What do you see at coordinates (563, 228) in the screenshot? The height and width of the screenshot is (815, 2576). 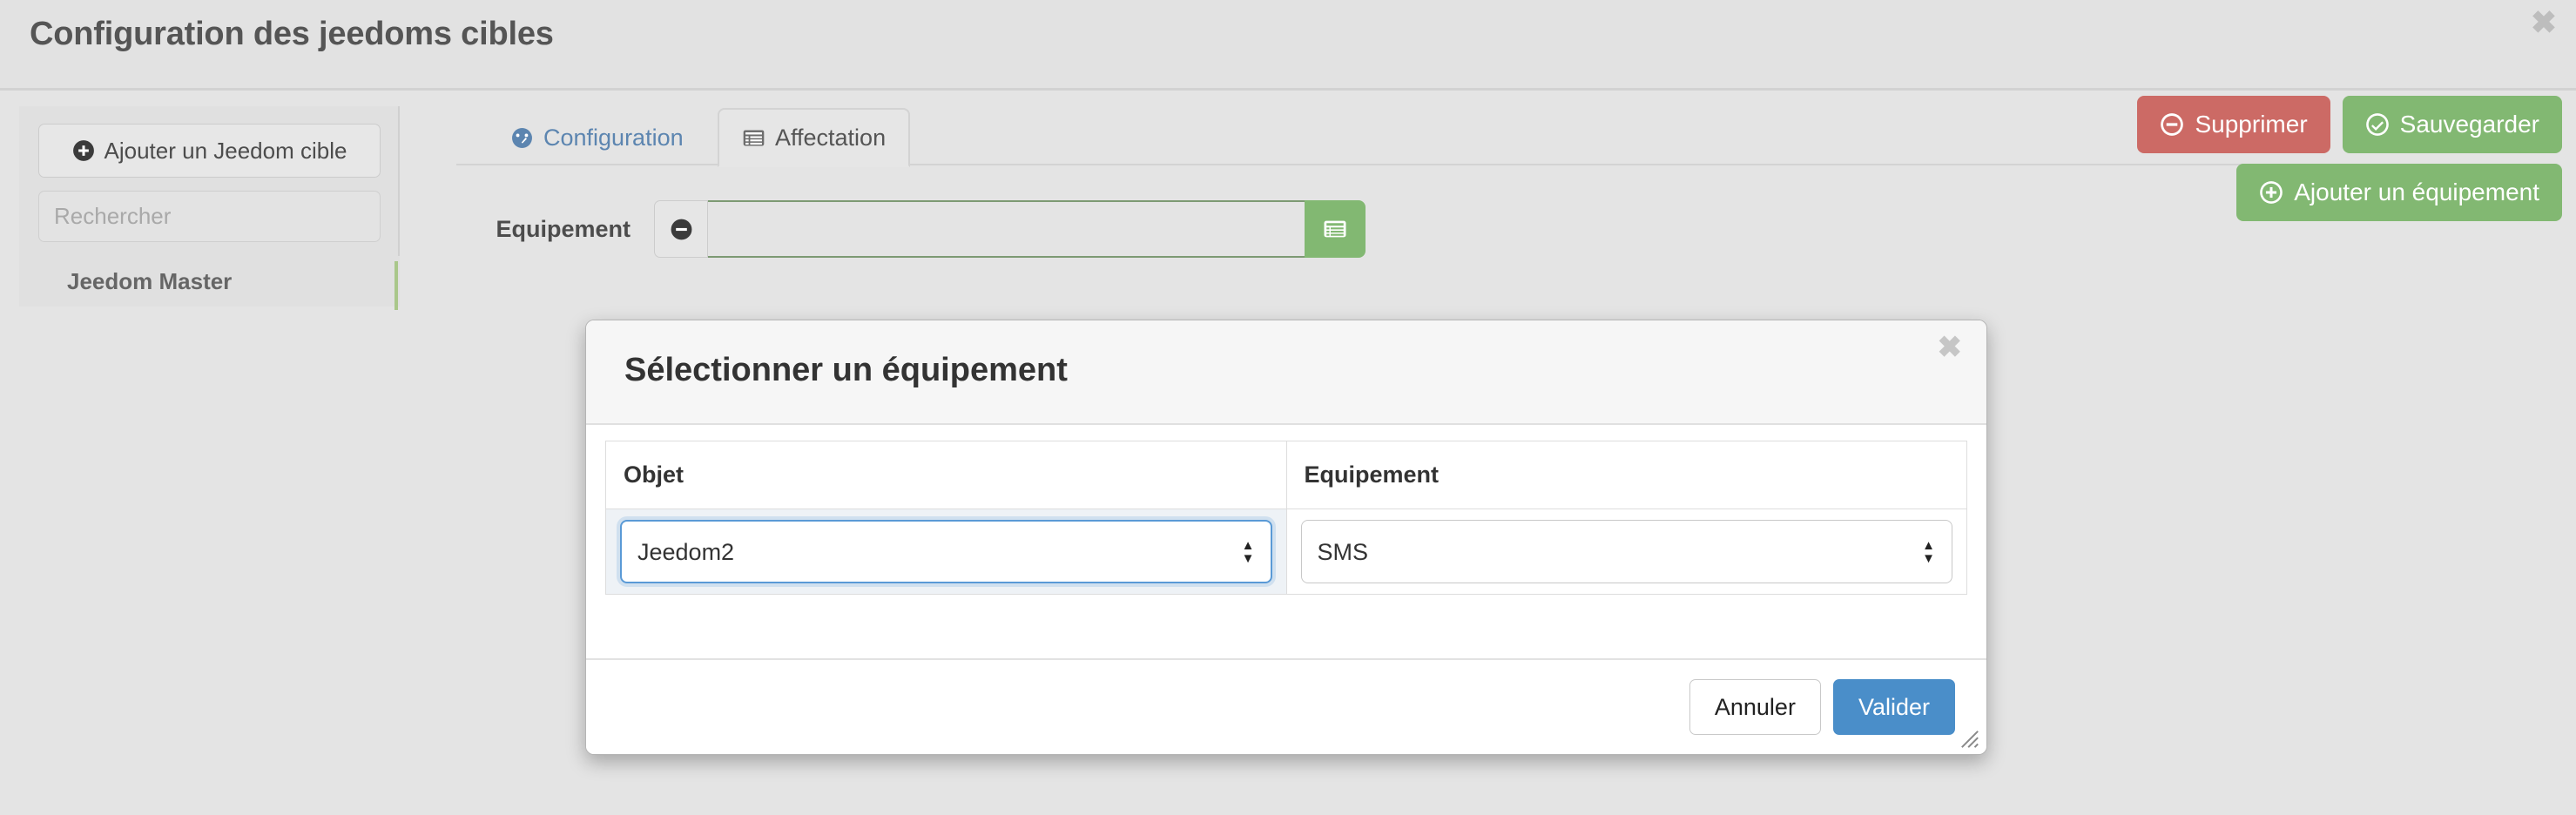 I see `equipement-label: Equipement` at bounding box center [563, 228].